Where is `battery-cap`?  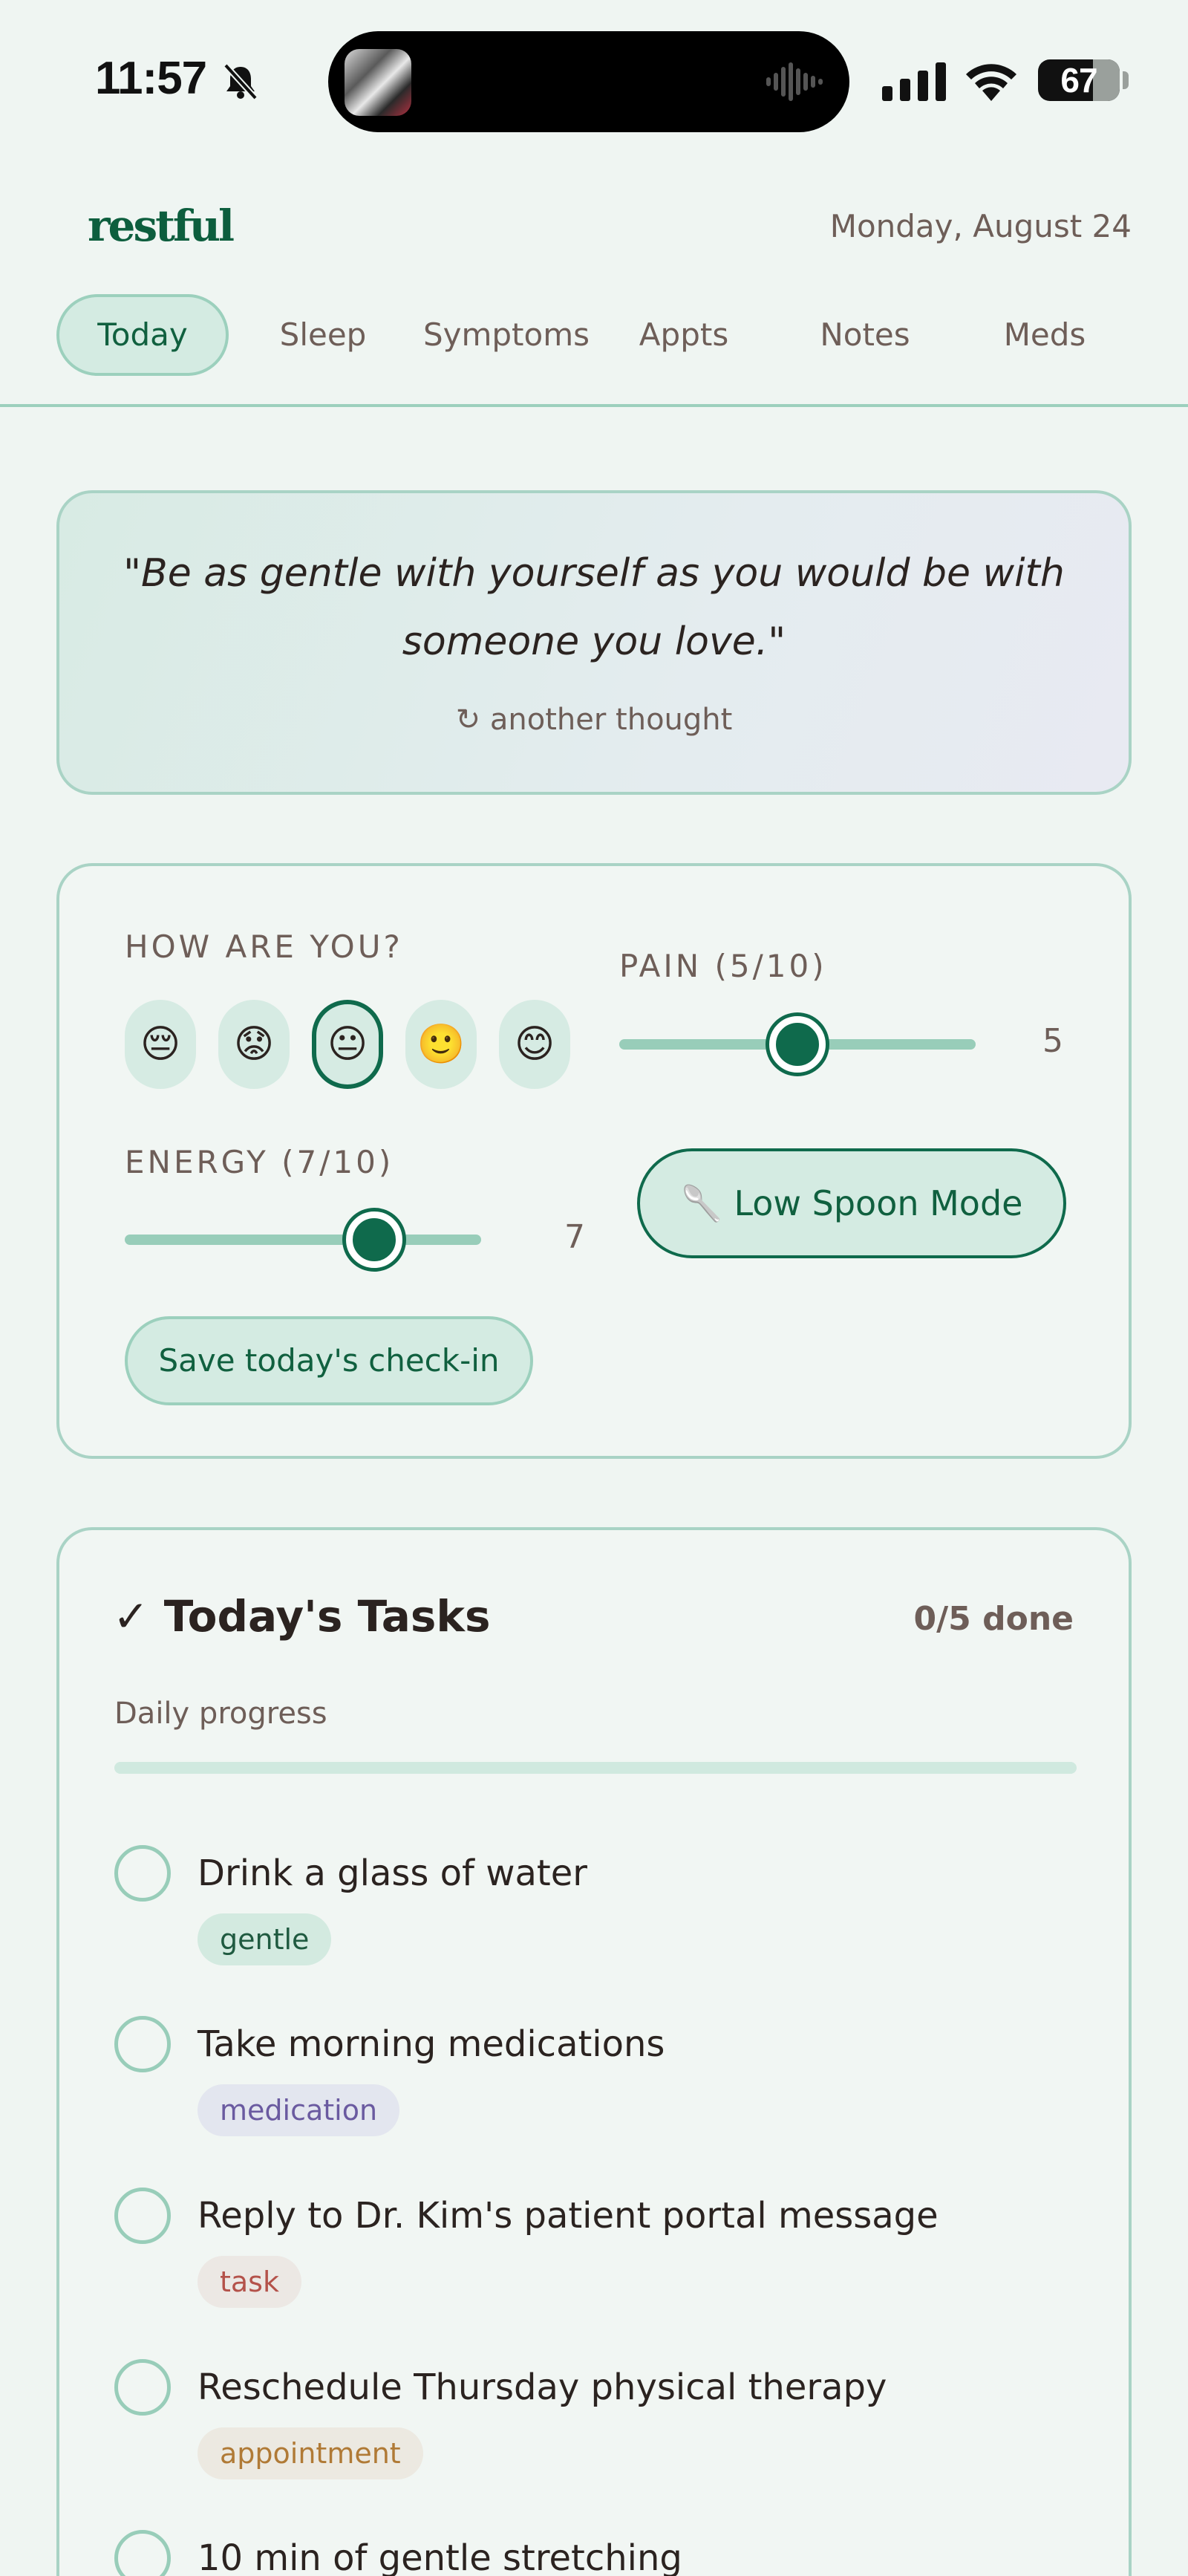
battery-cap is located at coordinates (1126, 80).